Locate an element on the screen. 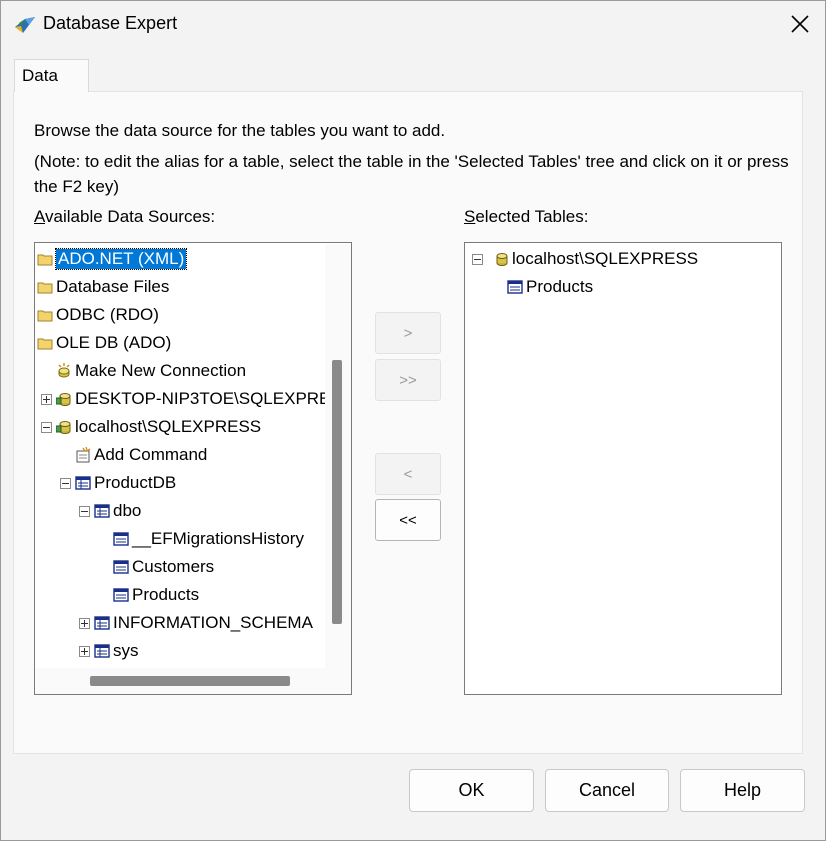  tree-item-odbc-rdo: ODBC (RDO) is located at coordinates (98, 315).